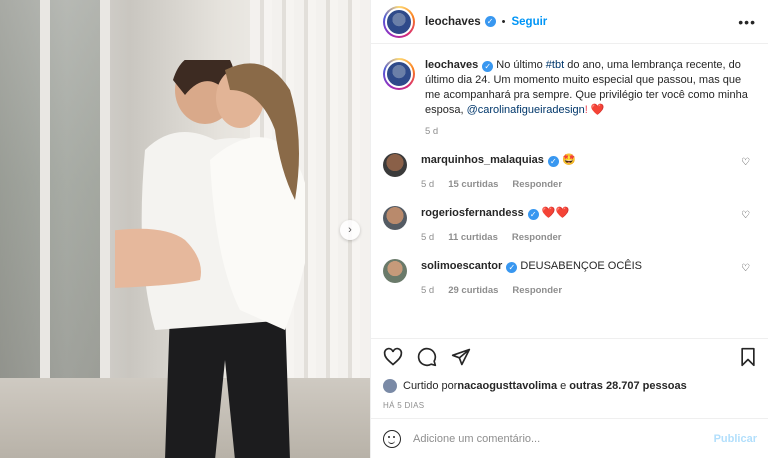 Image resolution: width=768 pixels, height=458 pixels. I want to click on comment-bubble-icon, so click(427, 357).